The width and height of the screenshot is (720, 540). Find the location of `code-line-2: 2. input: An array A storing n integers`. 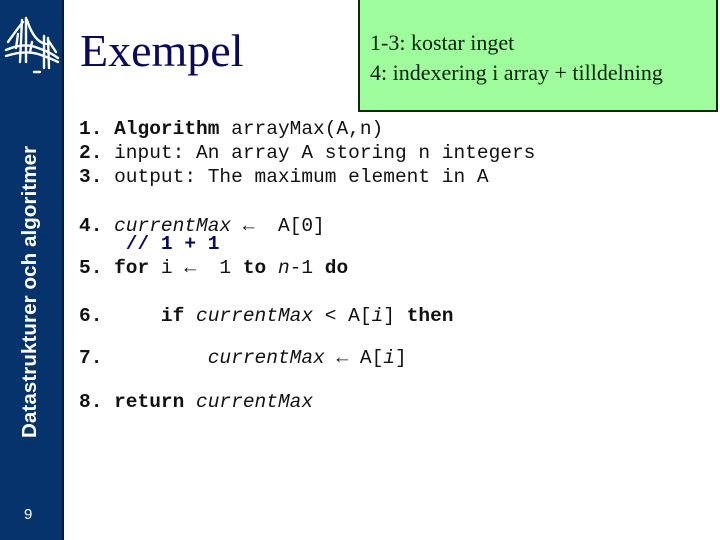

code-line-2: 2. input: An array A storing n integers is located at coordinates (307, 153).